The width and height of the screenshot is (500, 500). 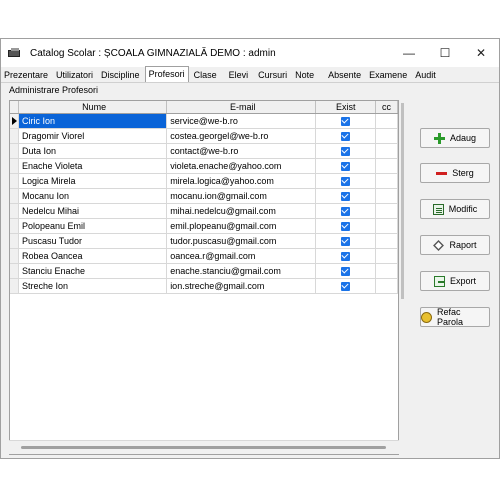 I want to click on column-header-email: E-mail, so click(x=242, y=107).